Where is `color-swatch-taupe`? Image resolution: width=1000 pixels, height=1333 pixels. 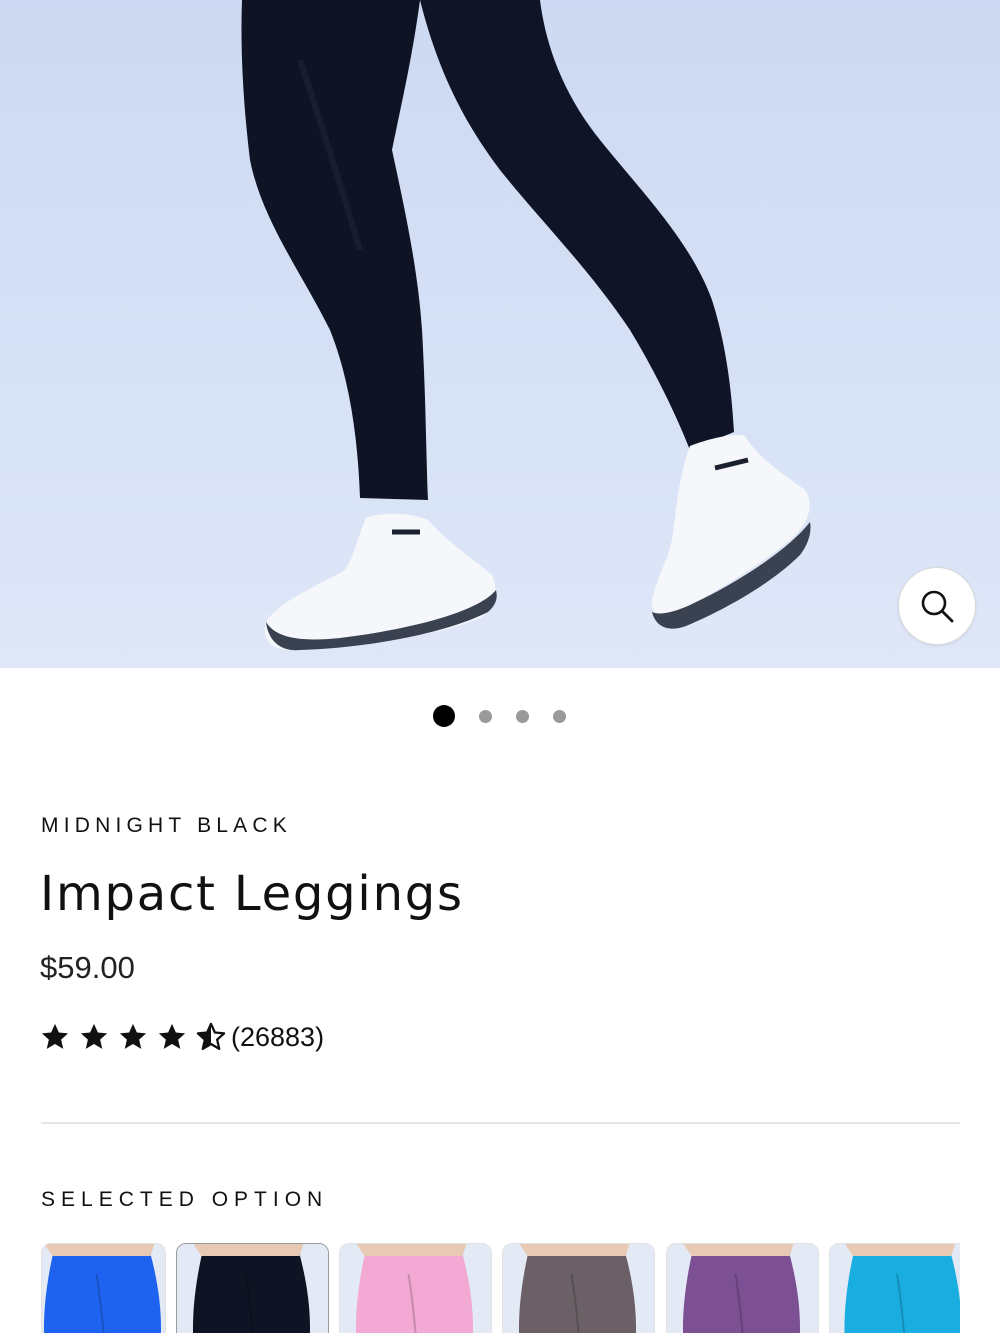
color-swatch-taupe is located at coordinates (578, 1288).